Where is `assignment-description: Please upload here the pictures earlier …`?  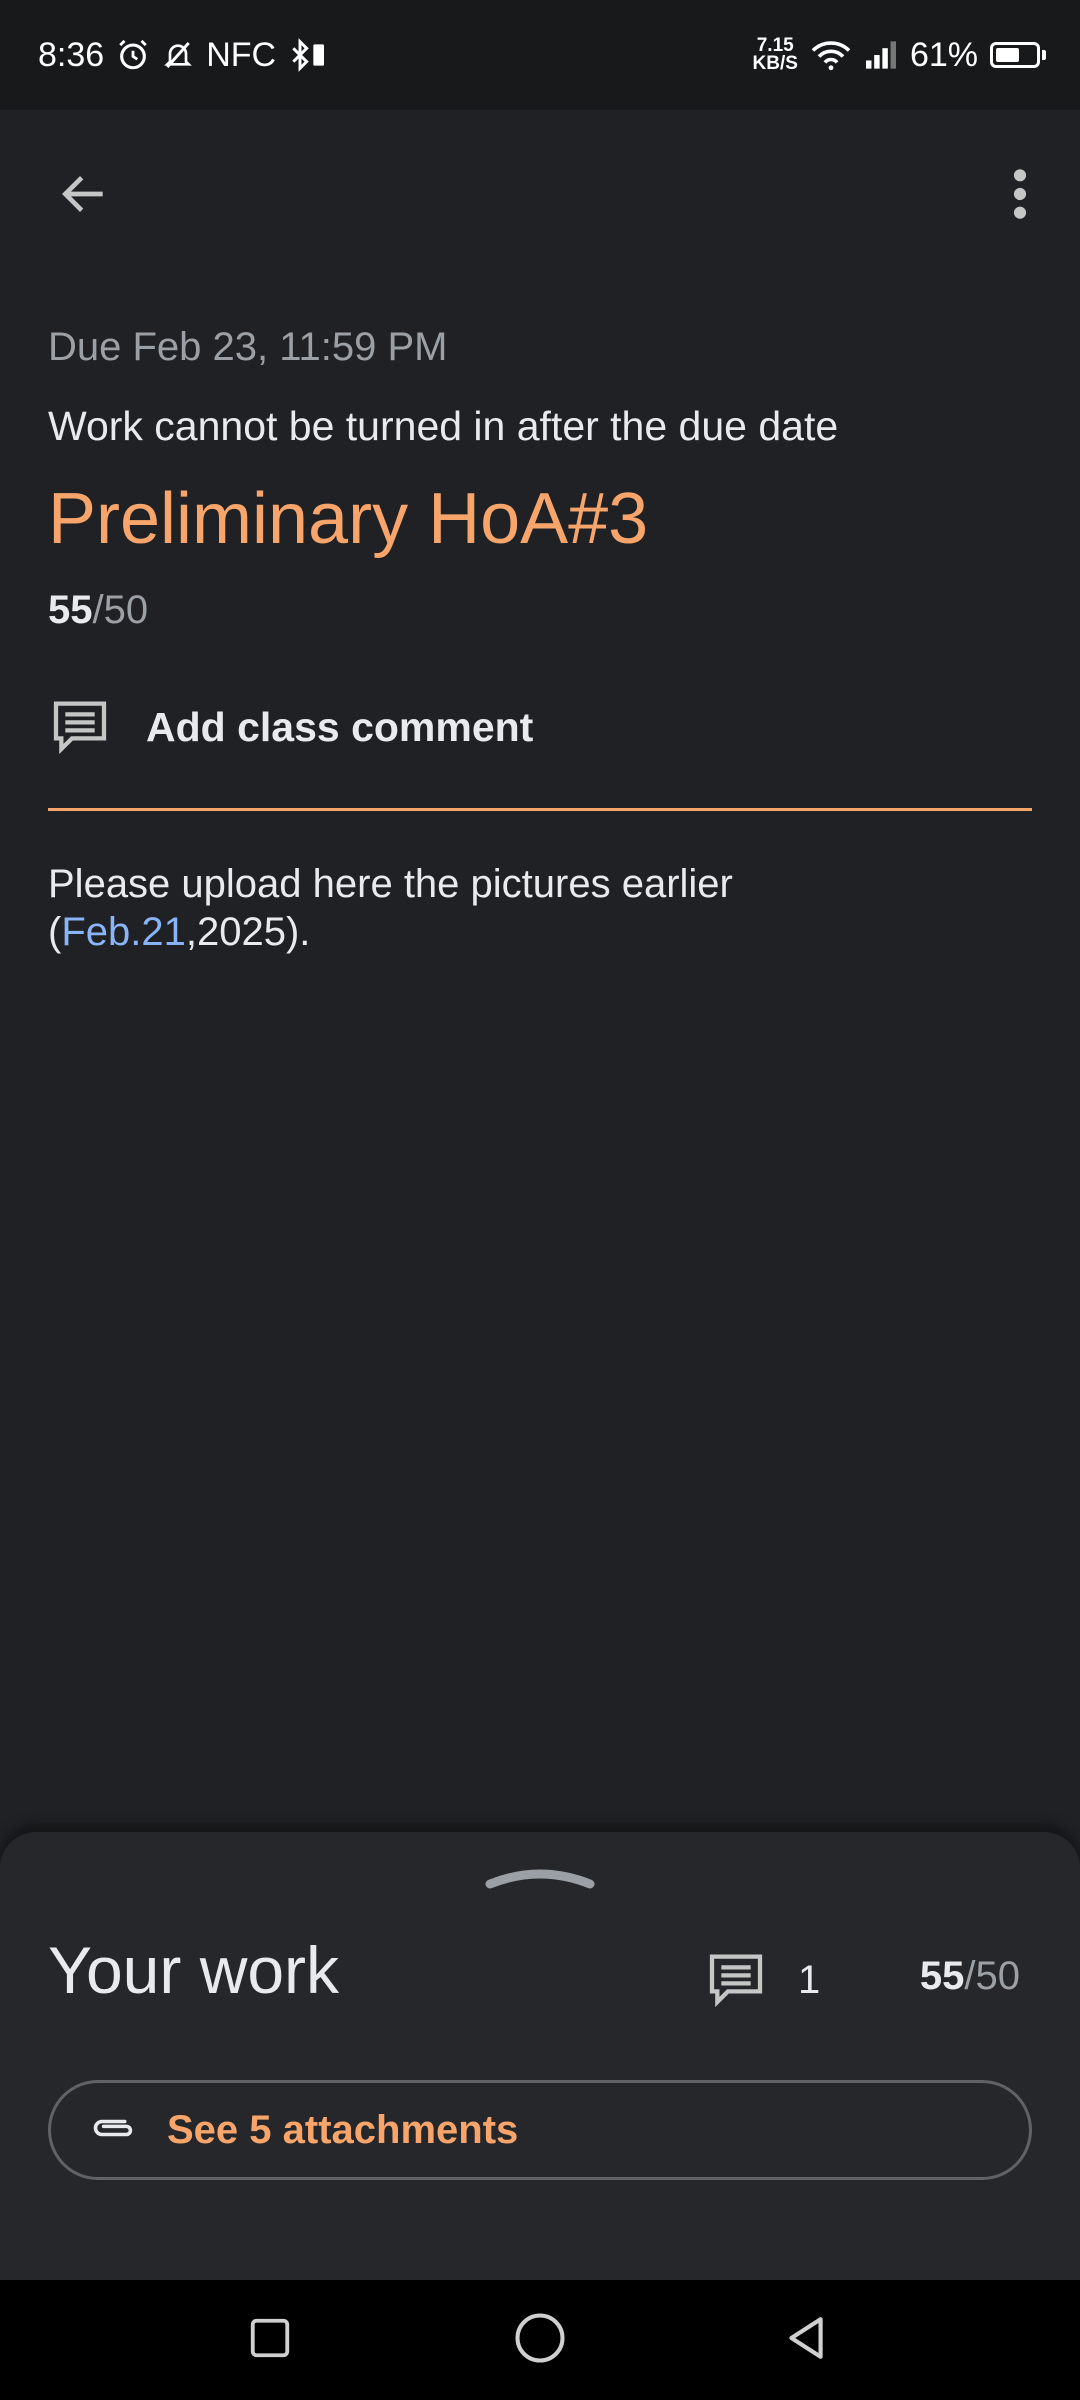 assignment-description: Please upload here the pictures earlier … is located at coordinates (528, 908).